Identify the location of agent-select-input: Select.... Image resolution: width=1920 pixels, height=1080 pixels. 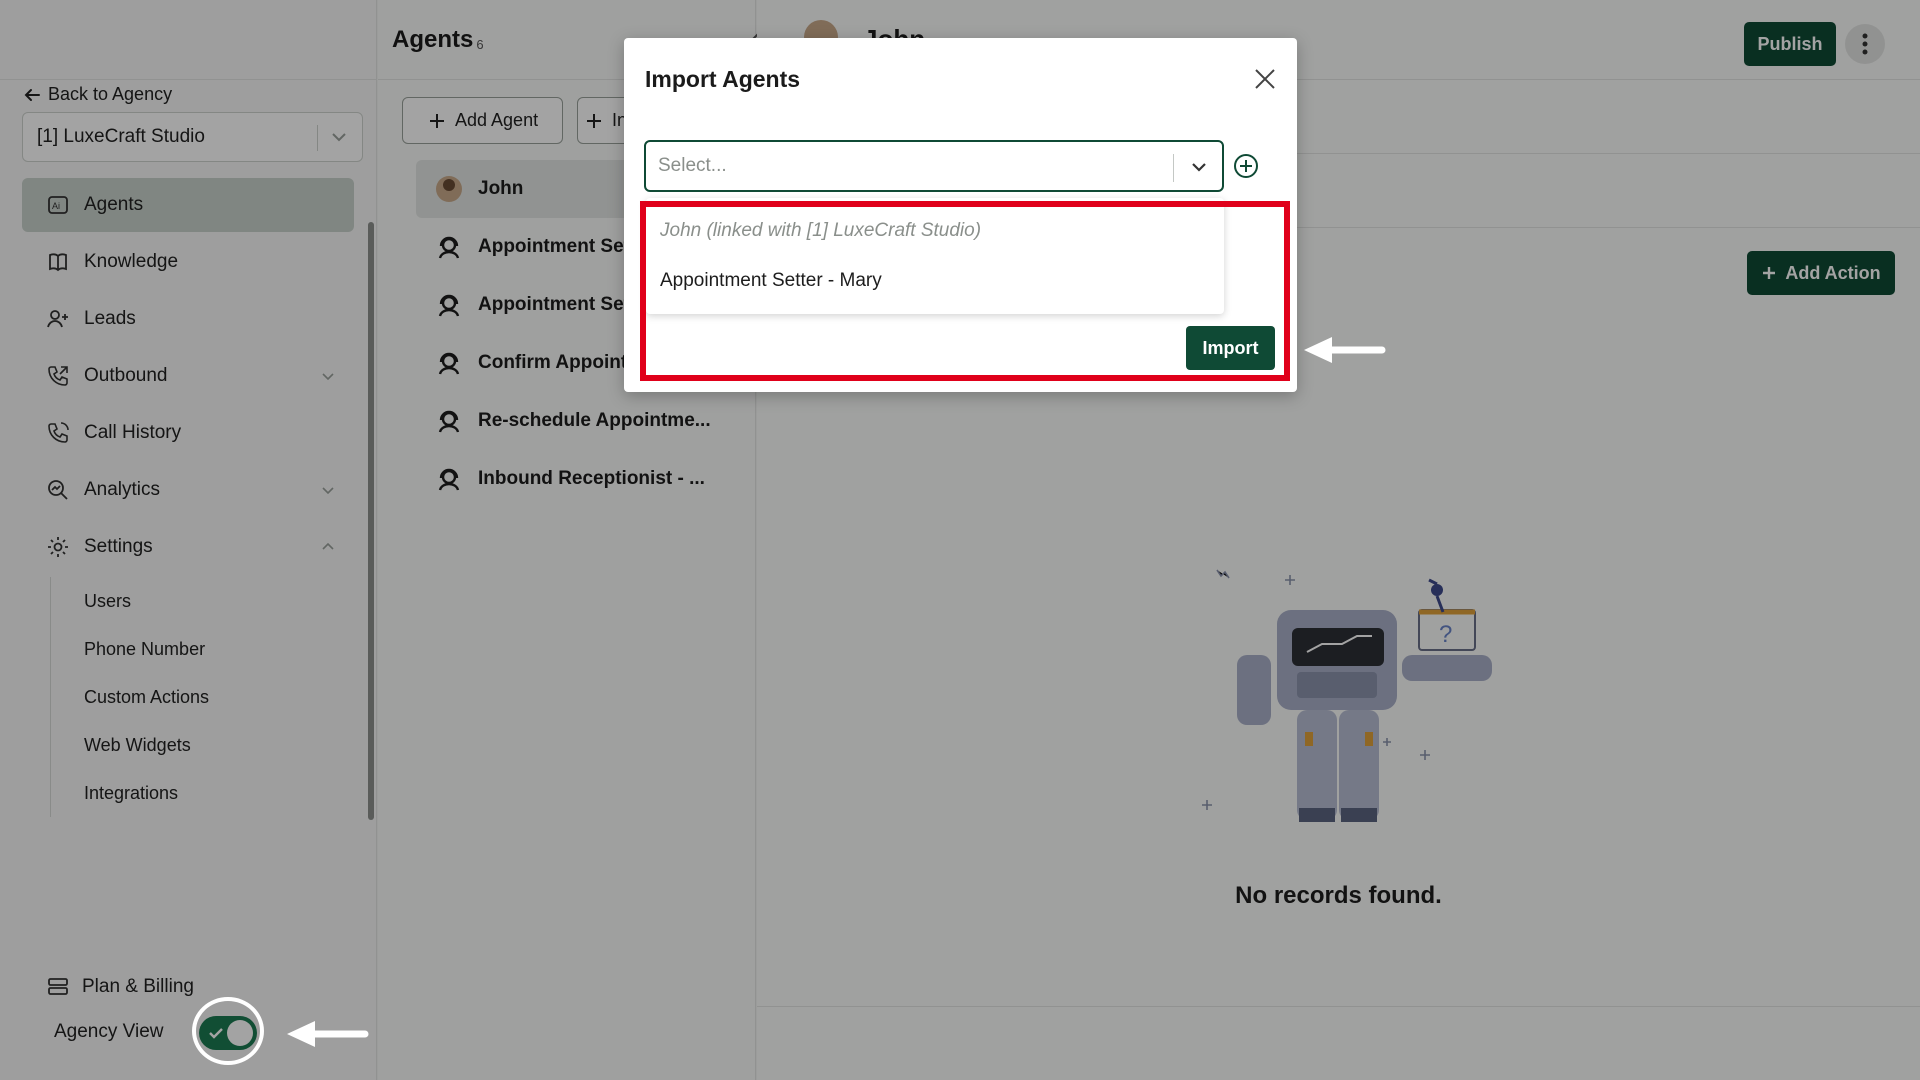
(934, 166).